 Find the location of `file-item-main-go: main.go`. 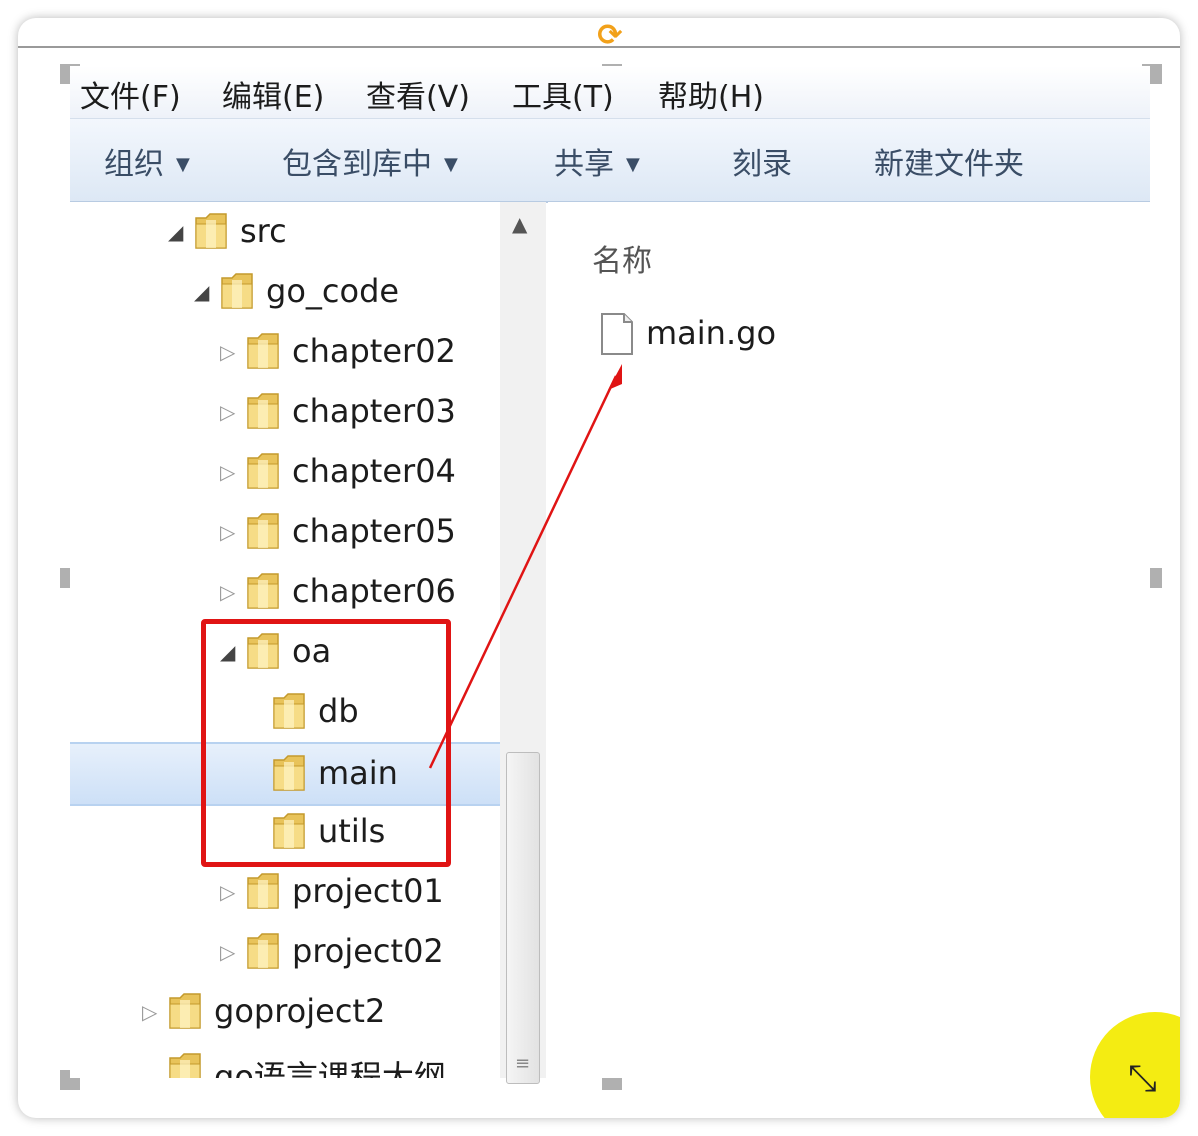

file-item-main-go: main.go is located at coordinates (711, 333).